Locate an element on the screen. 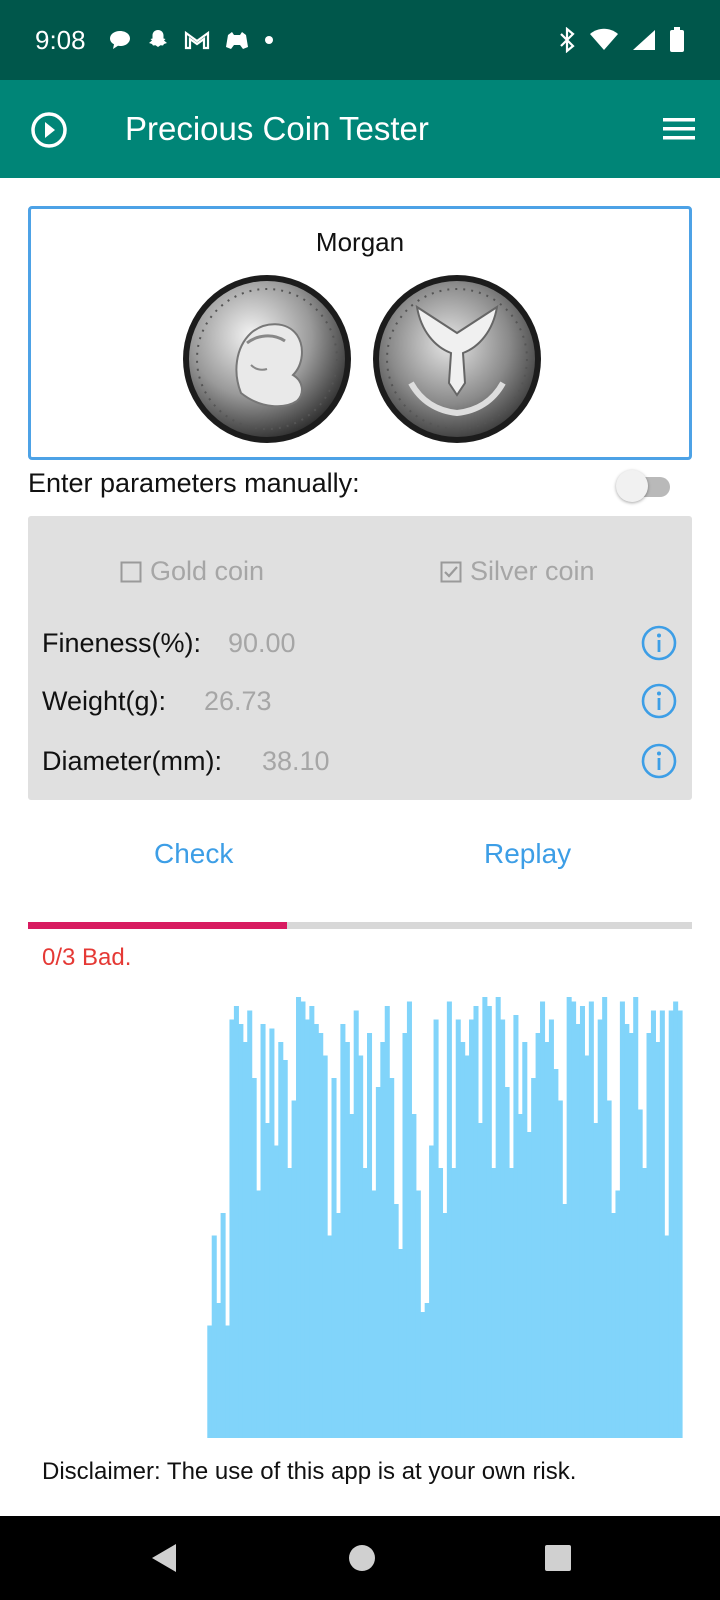  manual-entry-switch is located at coordinates (645, 486).